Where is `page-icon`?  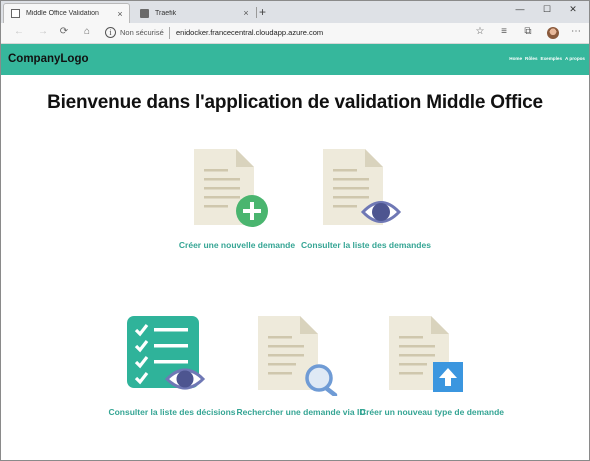
page-icon is located at coordinates (15, 13).